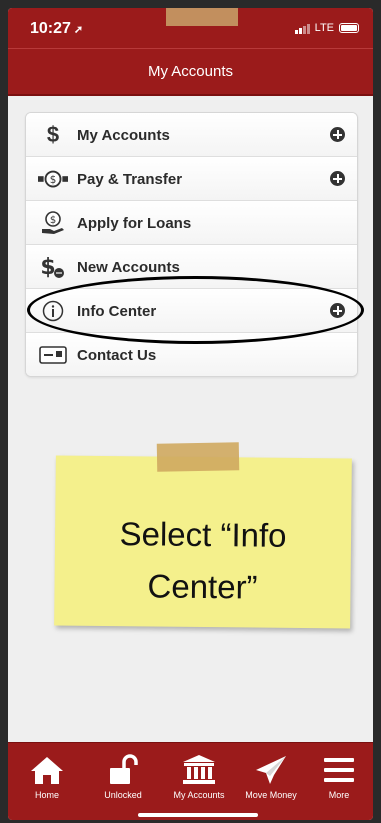  I want to click on tab-unlocked: Unlocked, so click(123, 776).